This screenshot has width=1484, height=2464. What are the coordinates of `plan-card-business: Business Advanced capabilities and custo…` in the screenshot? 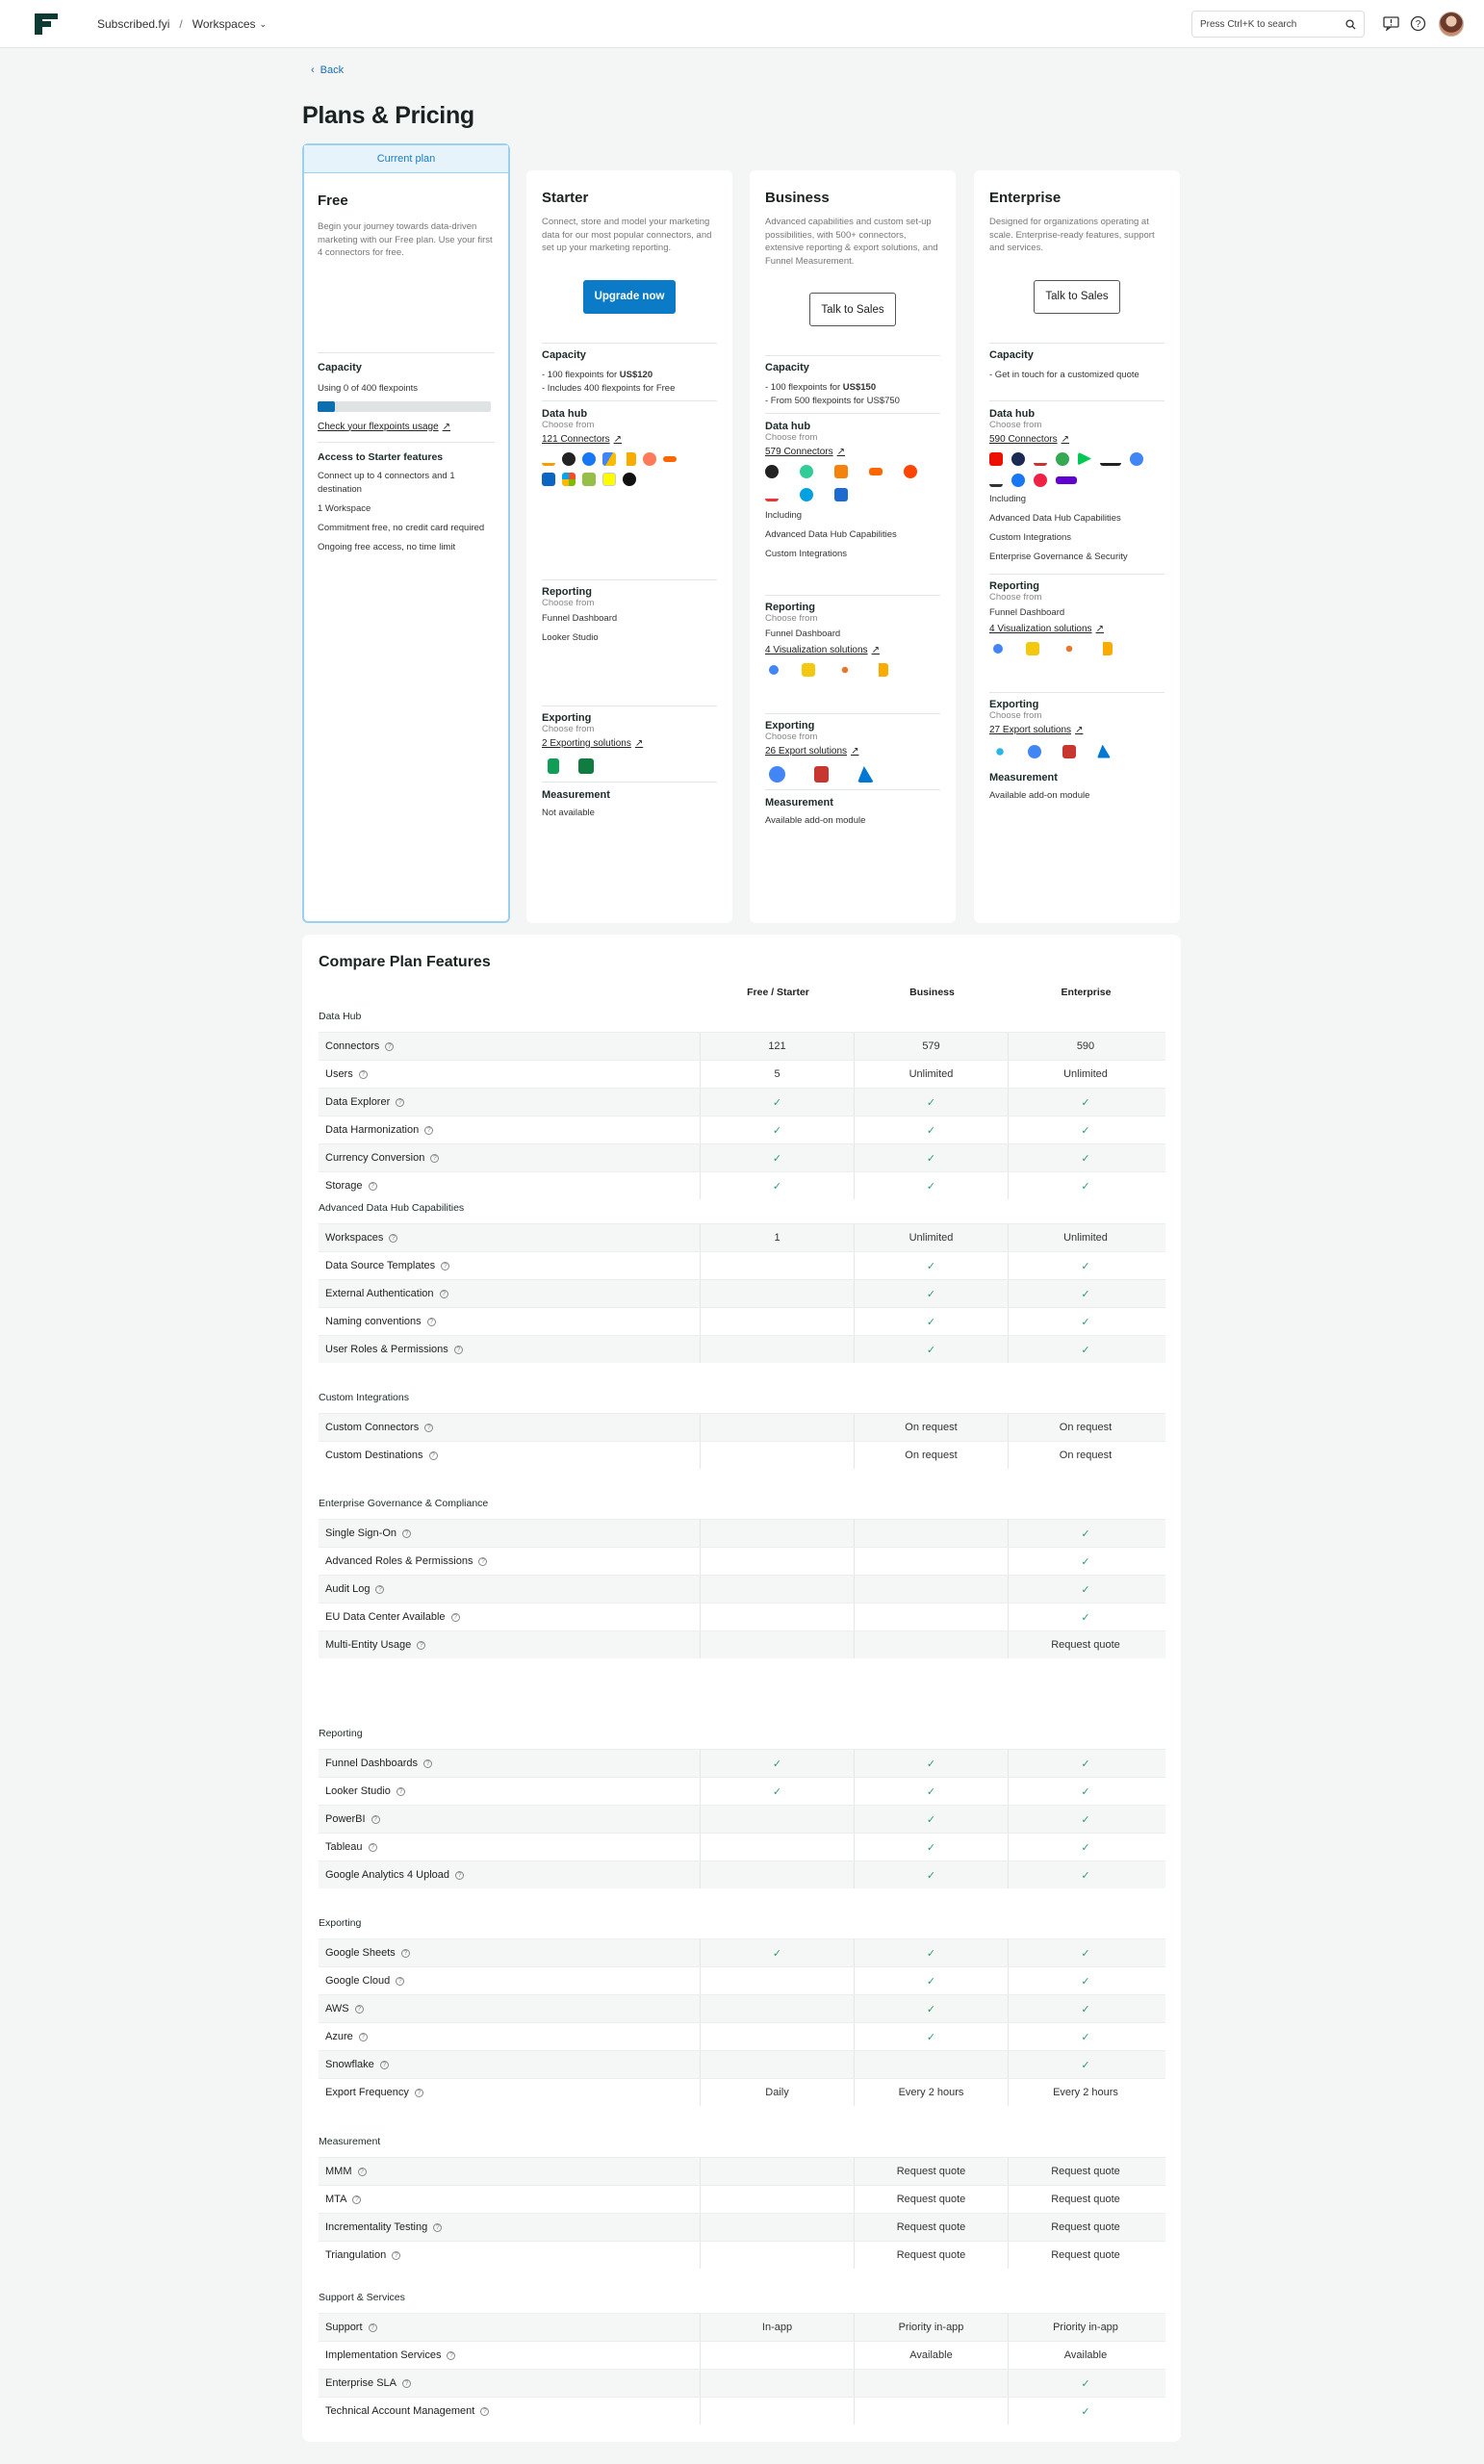 It's located at (853, 546).